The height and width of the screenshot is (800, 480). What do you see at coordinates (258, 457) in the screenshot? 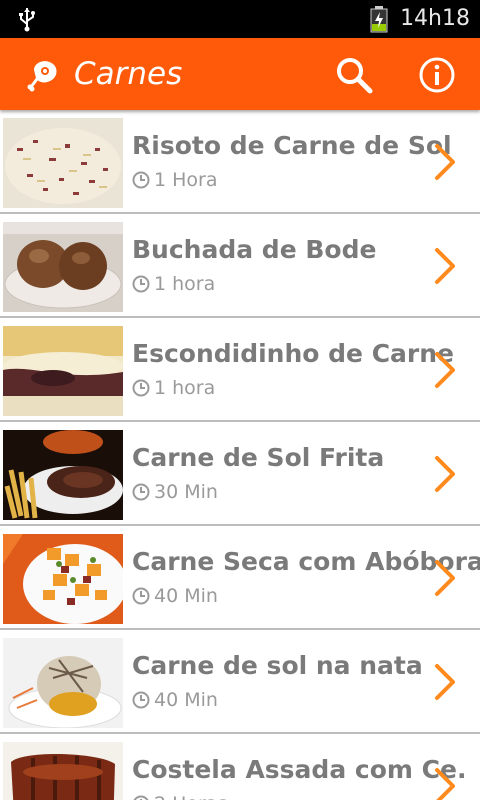
I see `recipe-name: Carne de Sol Frita` at bounding box center [258, 457].